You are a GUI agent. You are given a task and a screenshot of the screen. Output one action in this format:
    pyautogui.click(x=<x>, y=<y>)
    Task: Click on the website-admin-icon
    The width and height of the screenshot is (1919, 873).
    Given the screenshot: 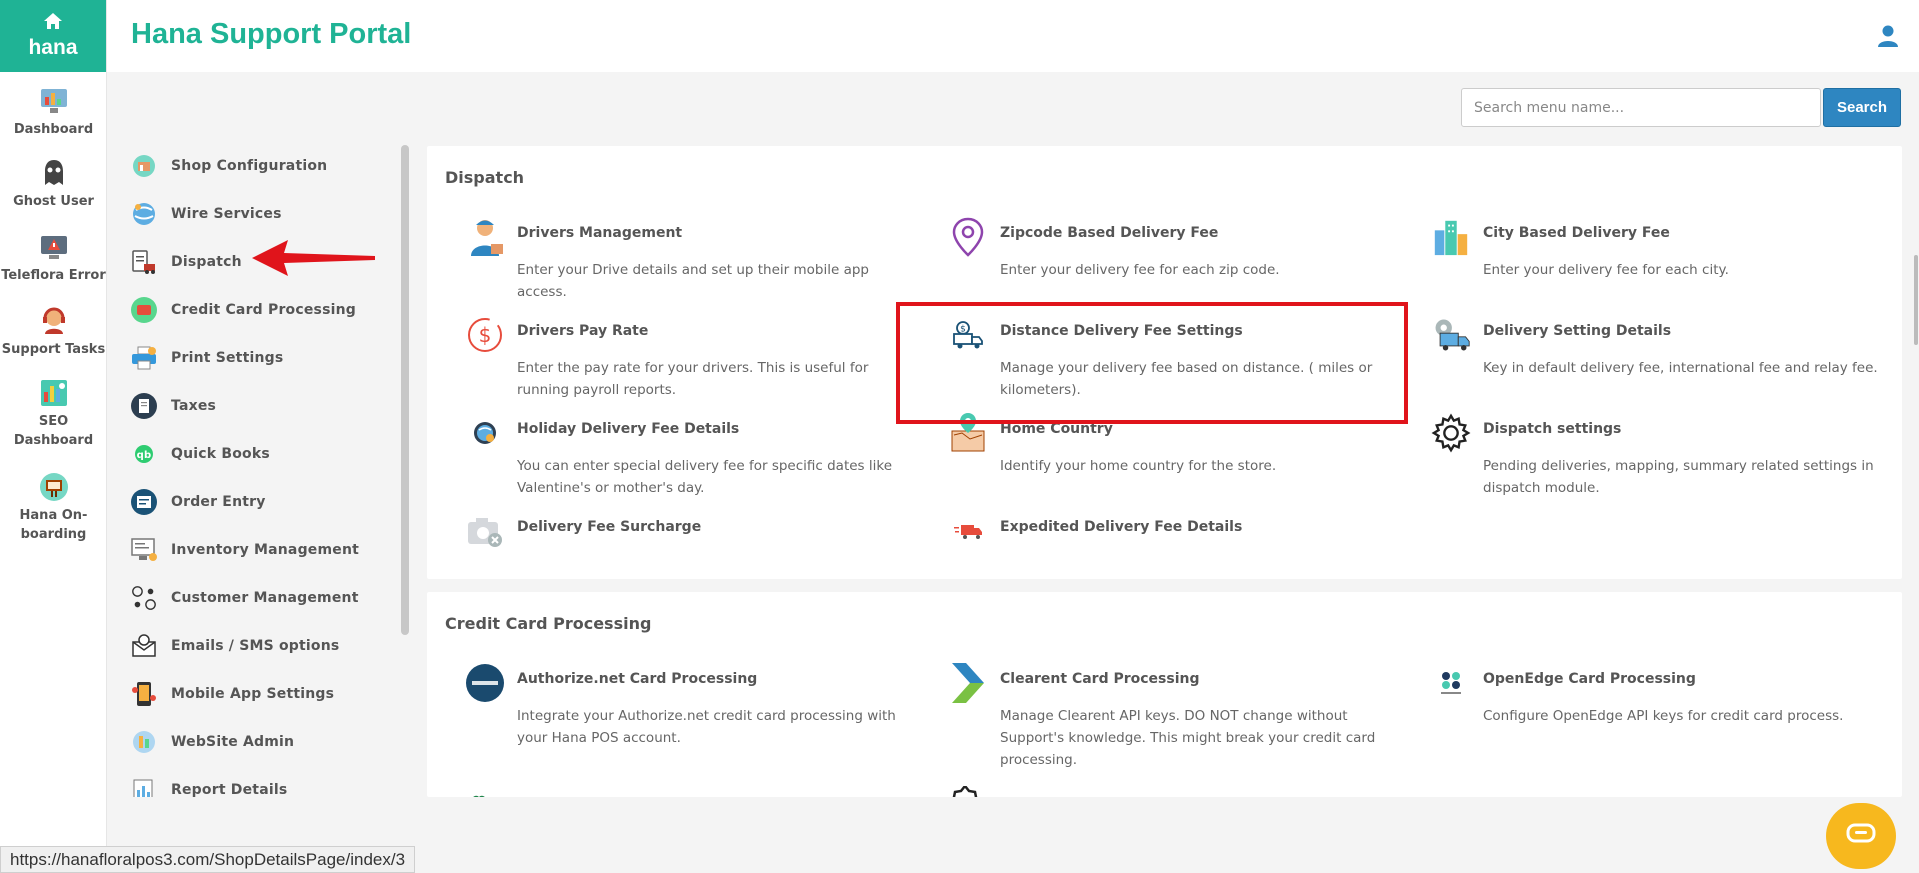 What is the action you would take?
    pyautogui.click(x=144, y=742)
    